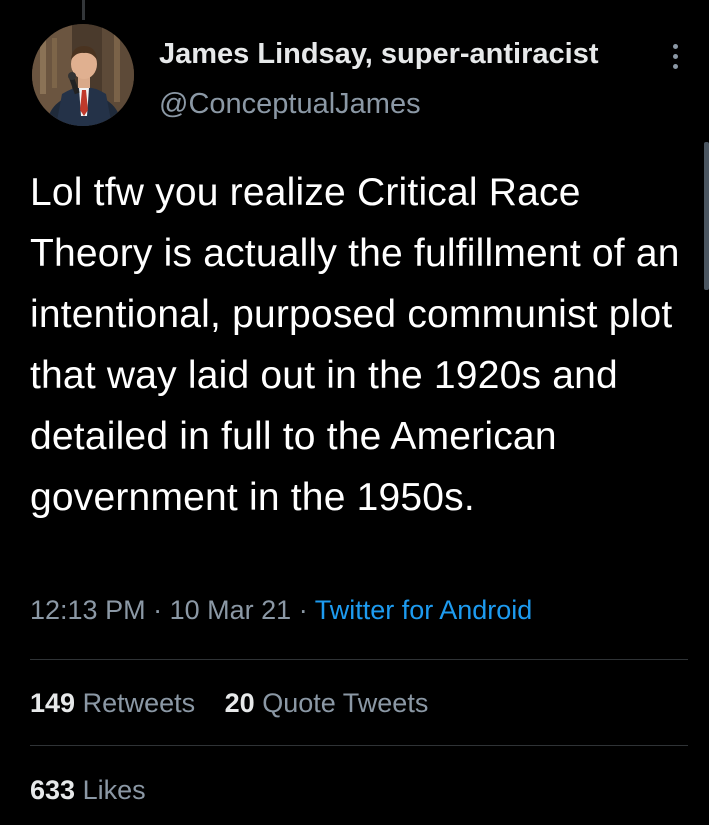 The image size is (709, 825). I want to click on likes-stats: 633 Likes, so click(88, 790).